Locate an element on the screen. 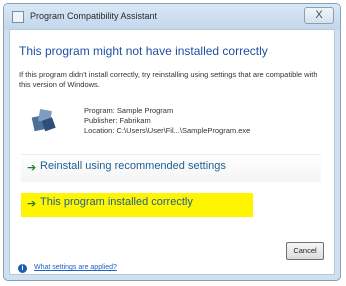 The height and width of the screenshot is (286, 346). cancel-button: Cancel is located at coordinates (305, 251).